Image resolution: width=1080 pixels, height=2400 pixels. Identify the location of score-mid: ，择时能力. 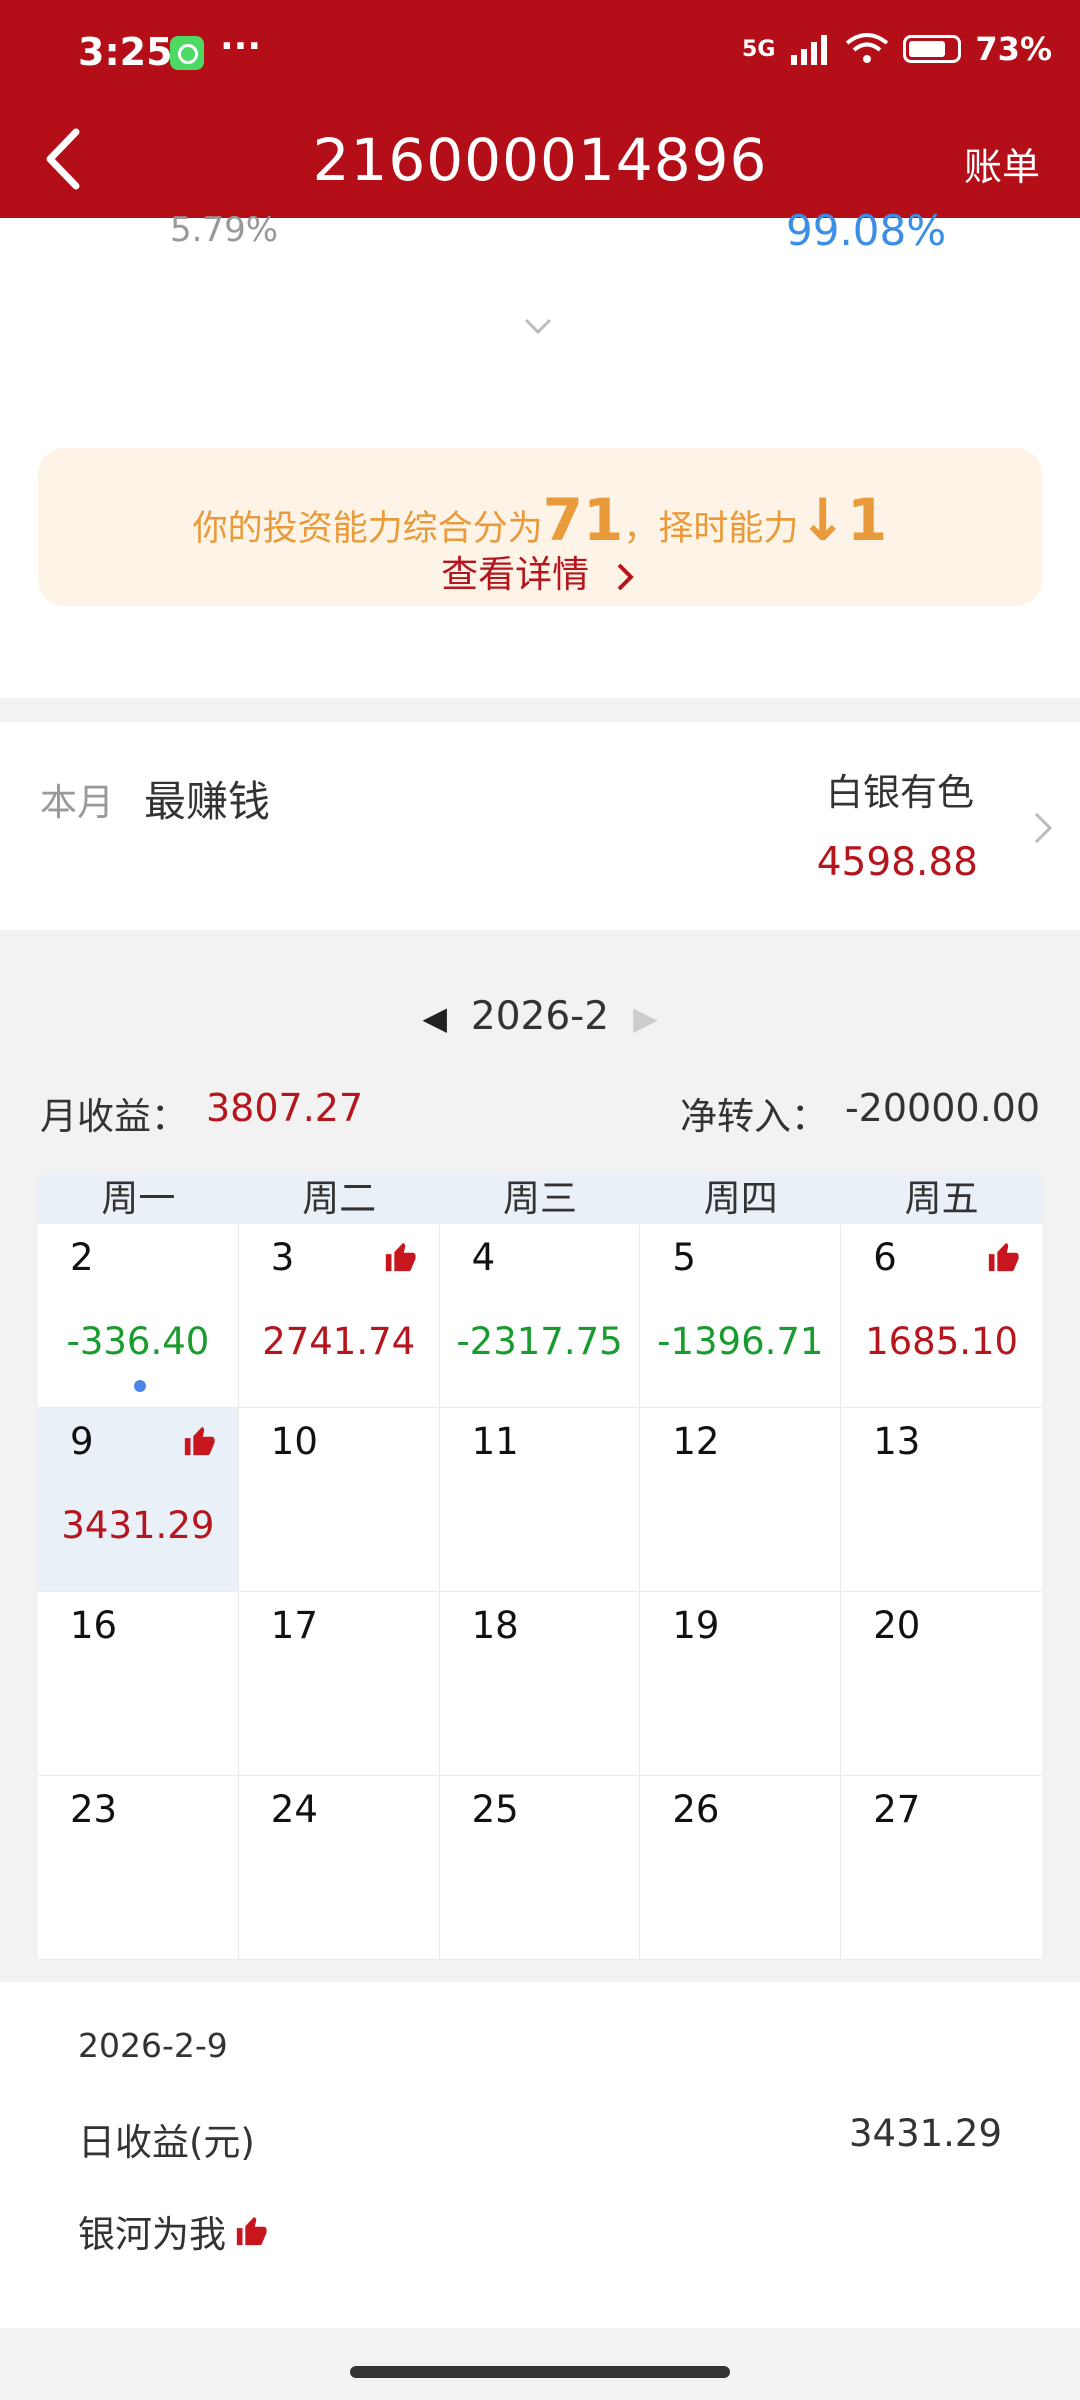
(711, 529).